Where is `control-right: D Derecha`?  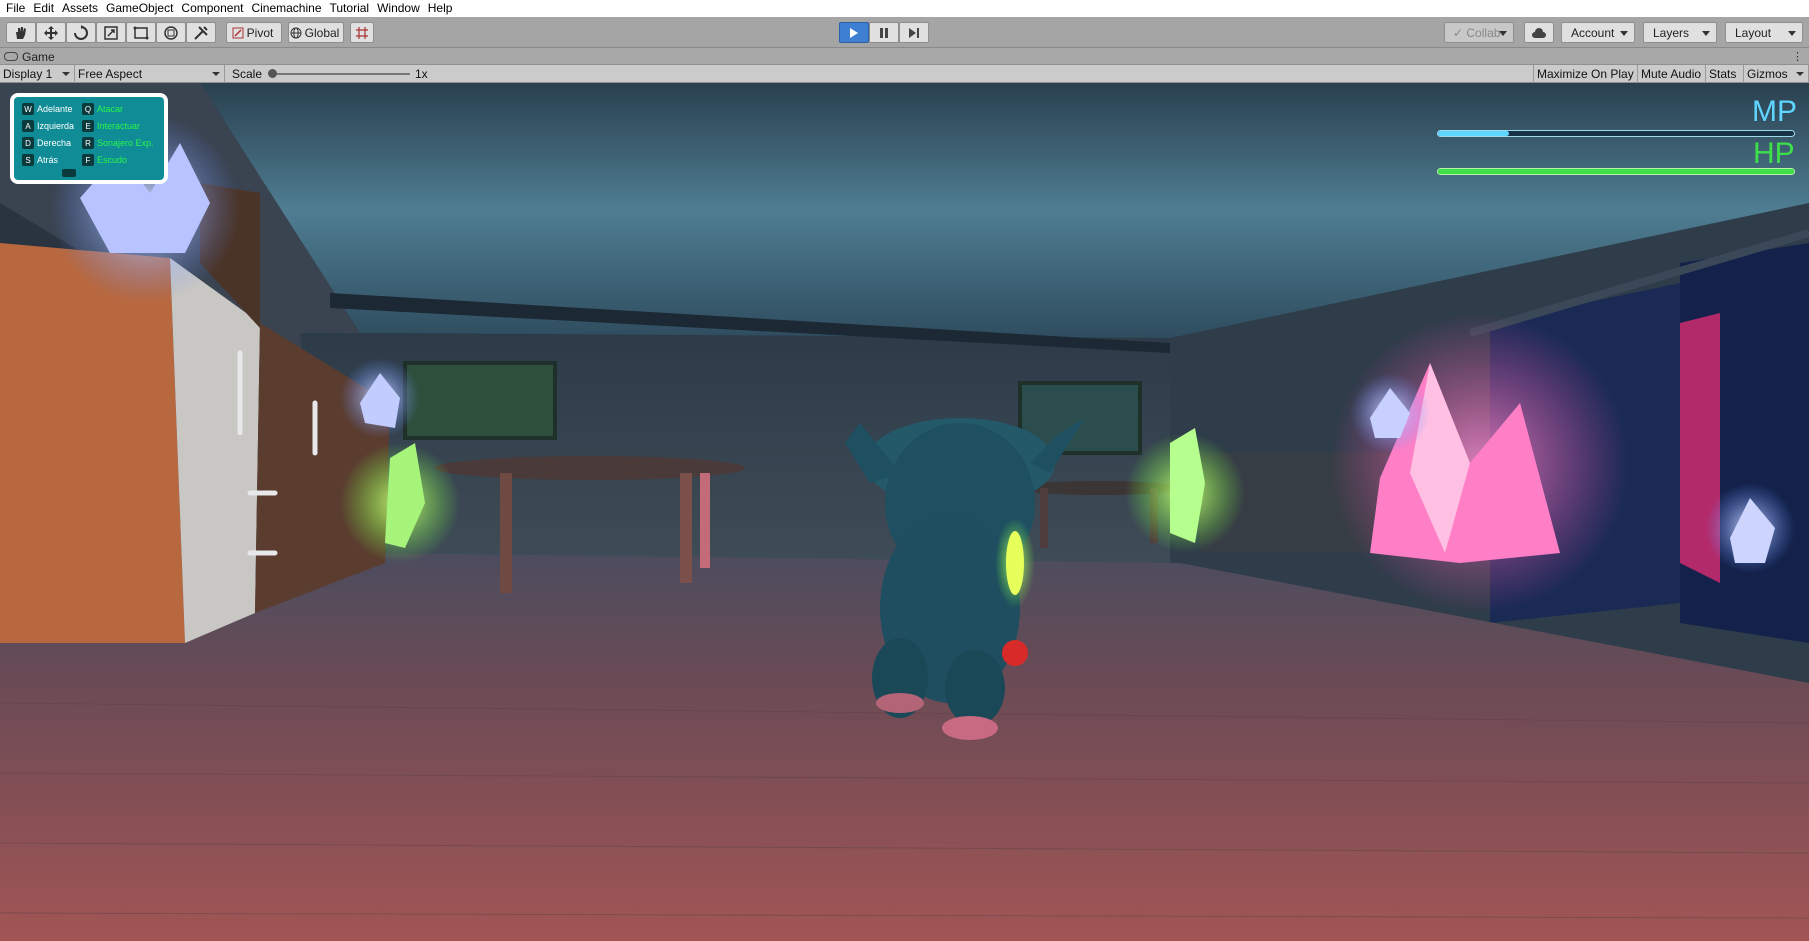 control-right: D Derecha is located at coordinates (46, 143).